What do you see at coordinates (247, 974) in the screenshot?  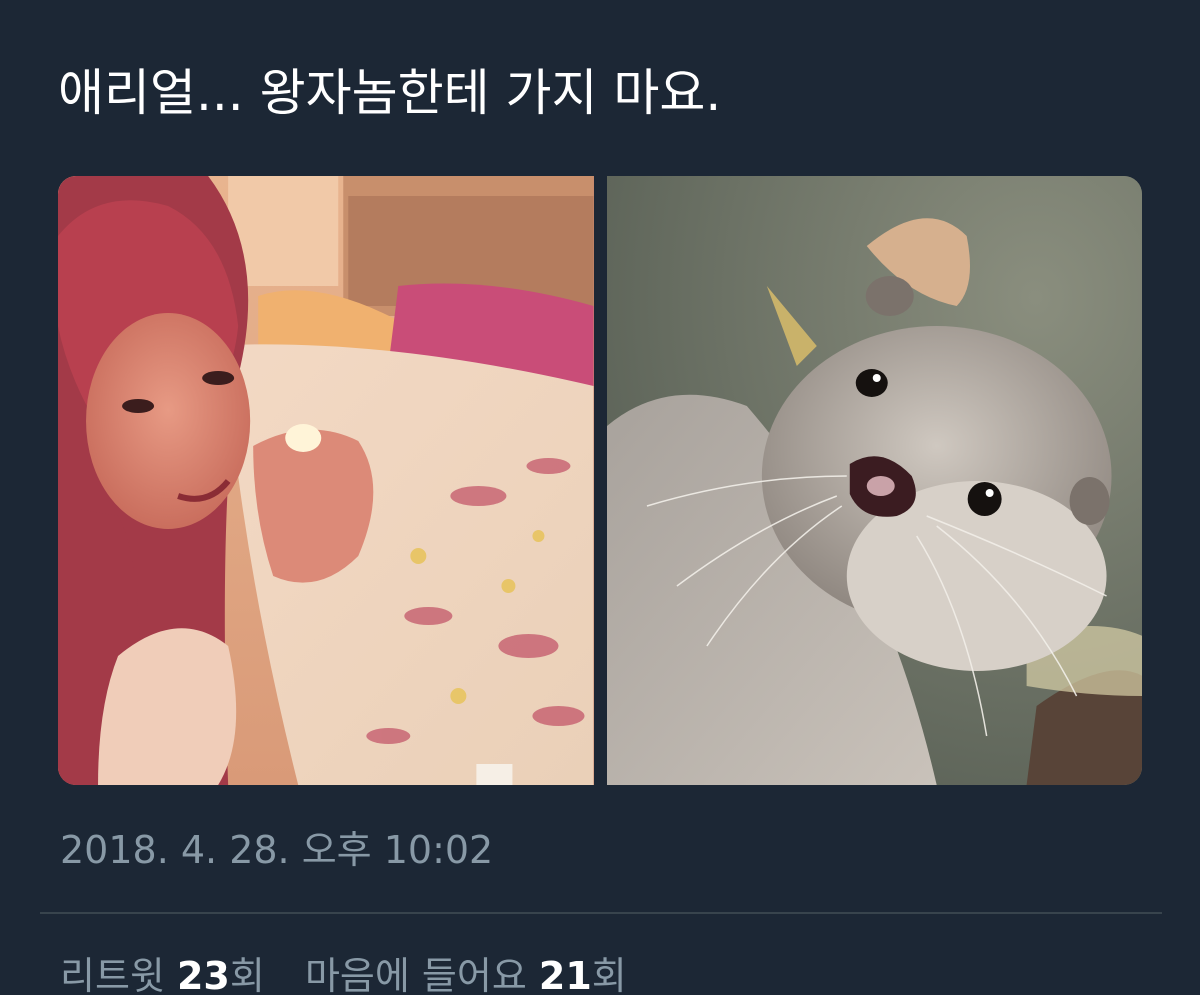 I see `retweets-suffix: 회` at bounding box center [247, 974].